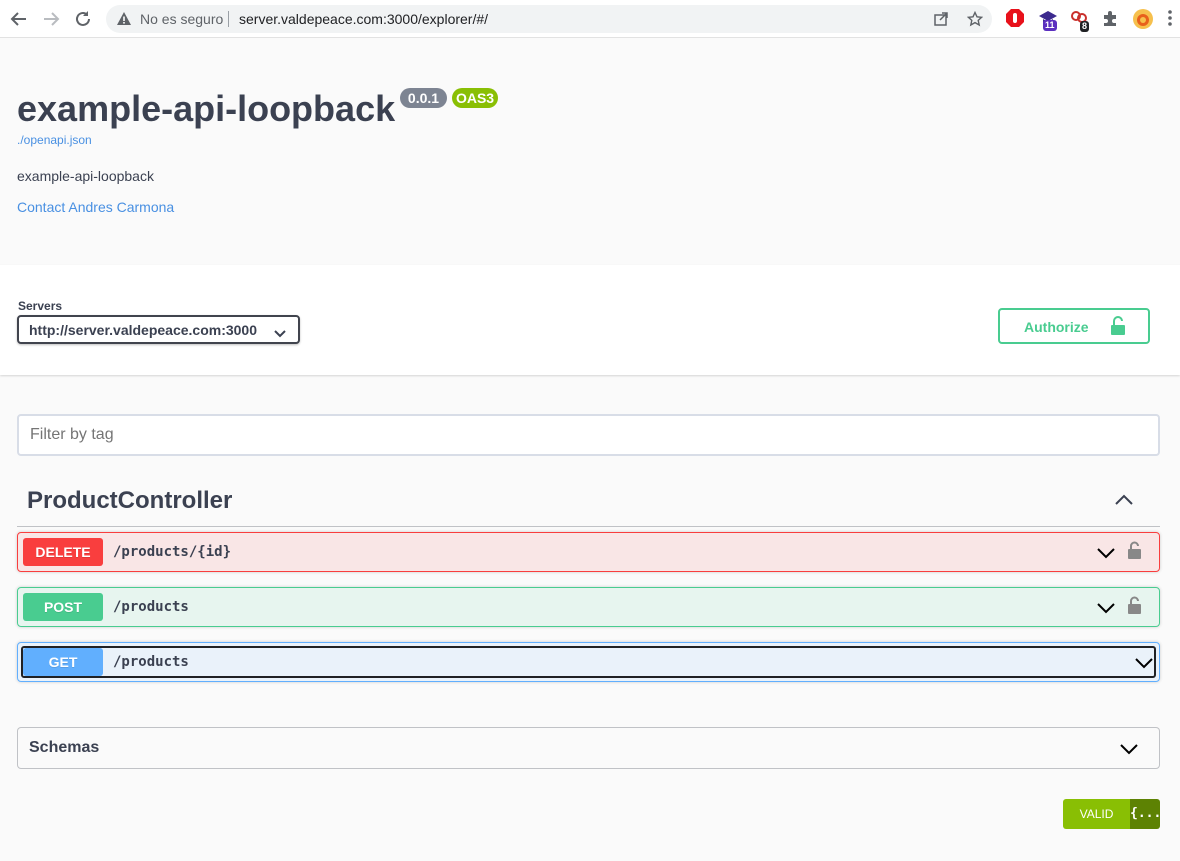 Image resolution: width=1180 pixels, height=861 pixels. I want to click on profile-avatar-icon, so click(1143, 19).